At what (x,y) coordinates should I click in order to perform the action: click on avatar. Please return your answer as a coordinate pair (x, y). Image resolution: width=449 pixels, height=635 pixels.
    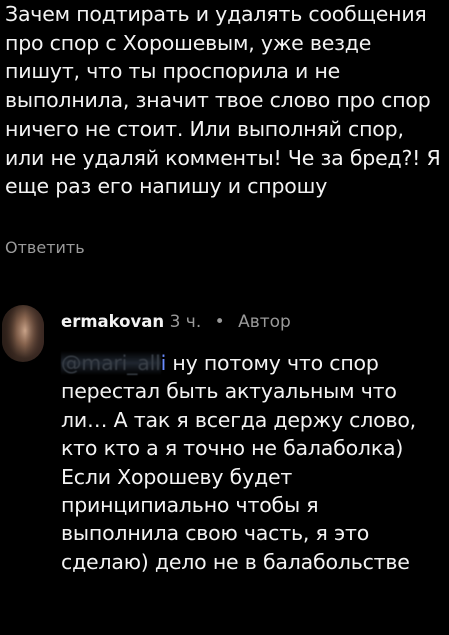
    Looking at the image, I should click on (23, 333).